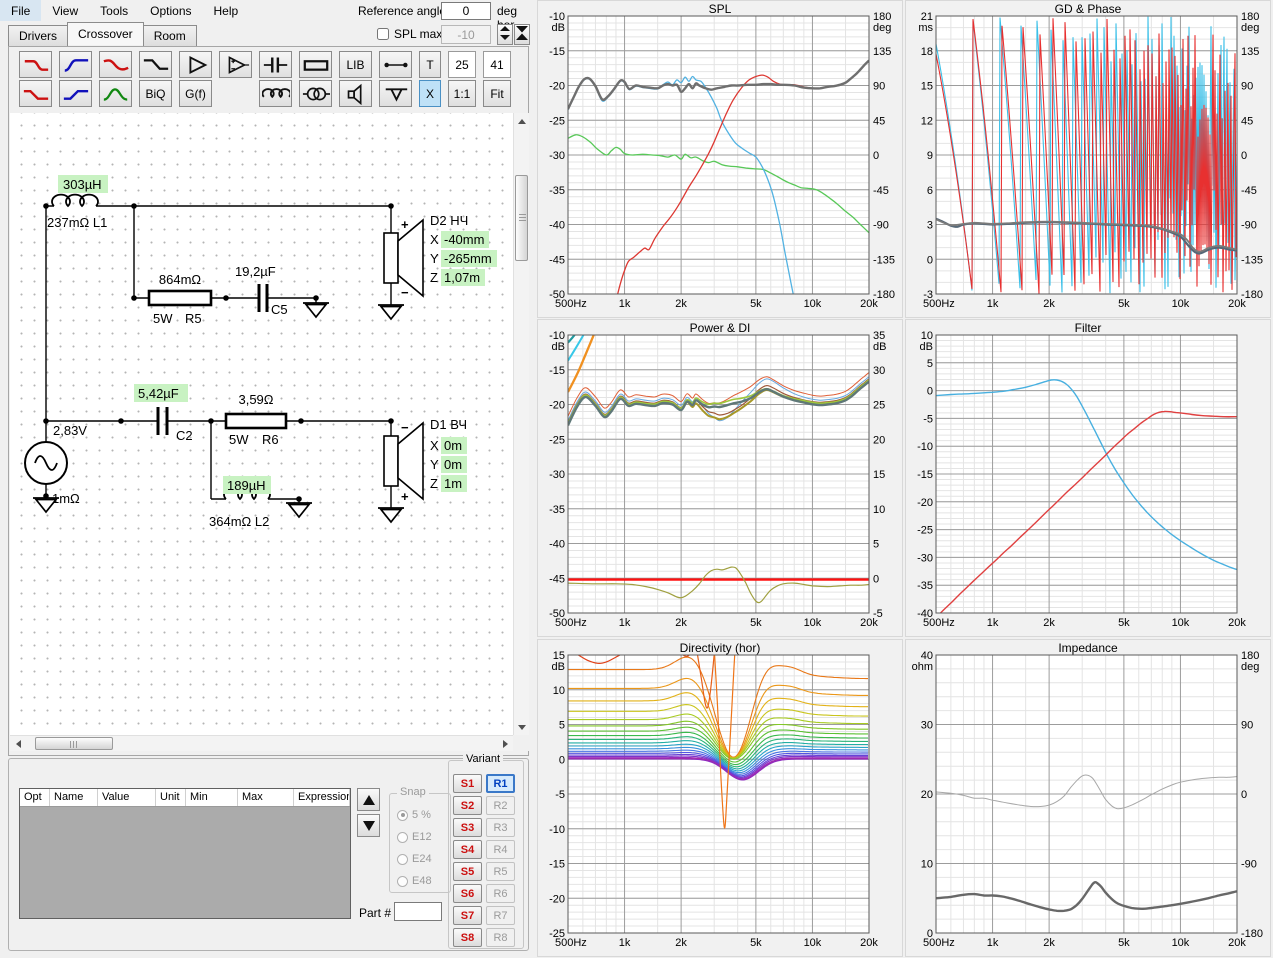 The image size is (1273, 958). Describe the element at coordinates (500, 783) in the screenshot. I see `variant-button-r1: R1` at that location.